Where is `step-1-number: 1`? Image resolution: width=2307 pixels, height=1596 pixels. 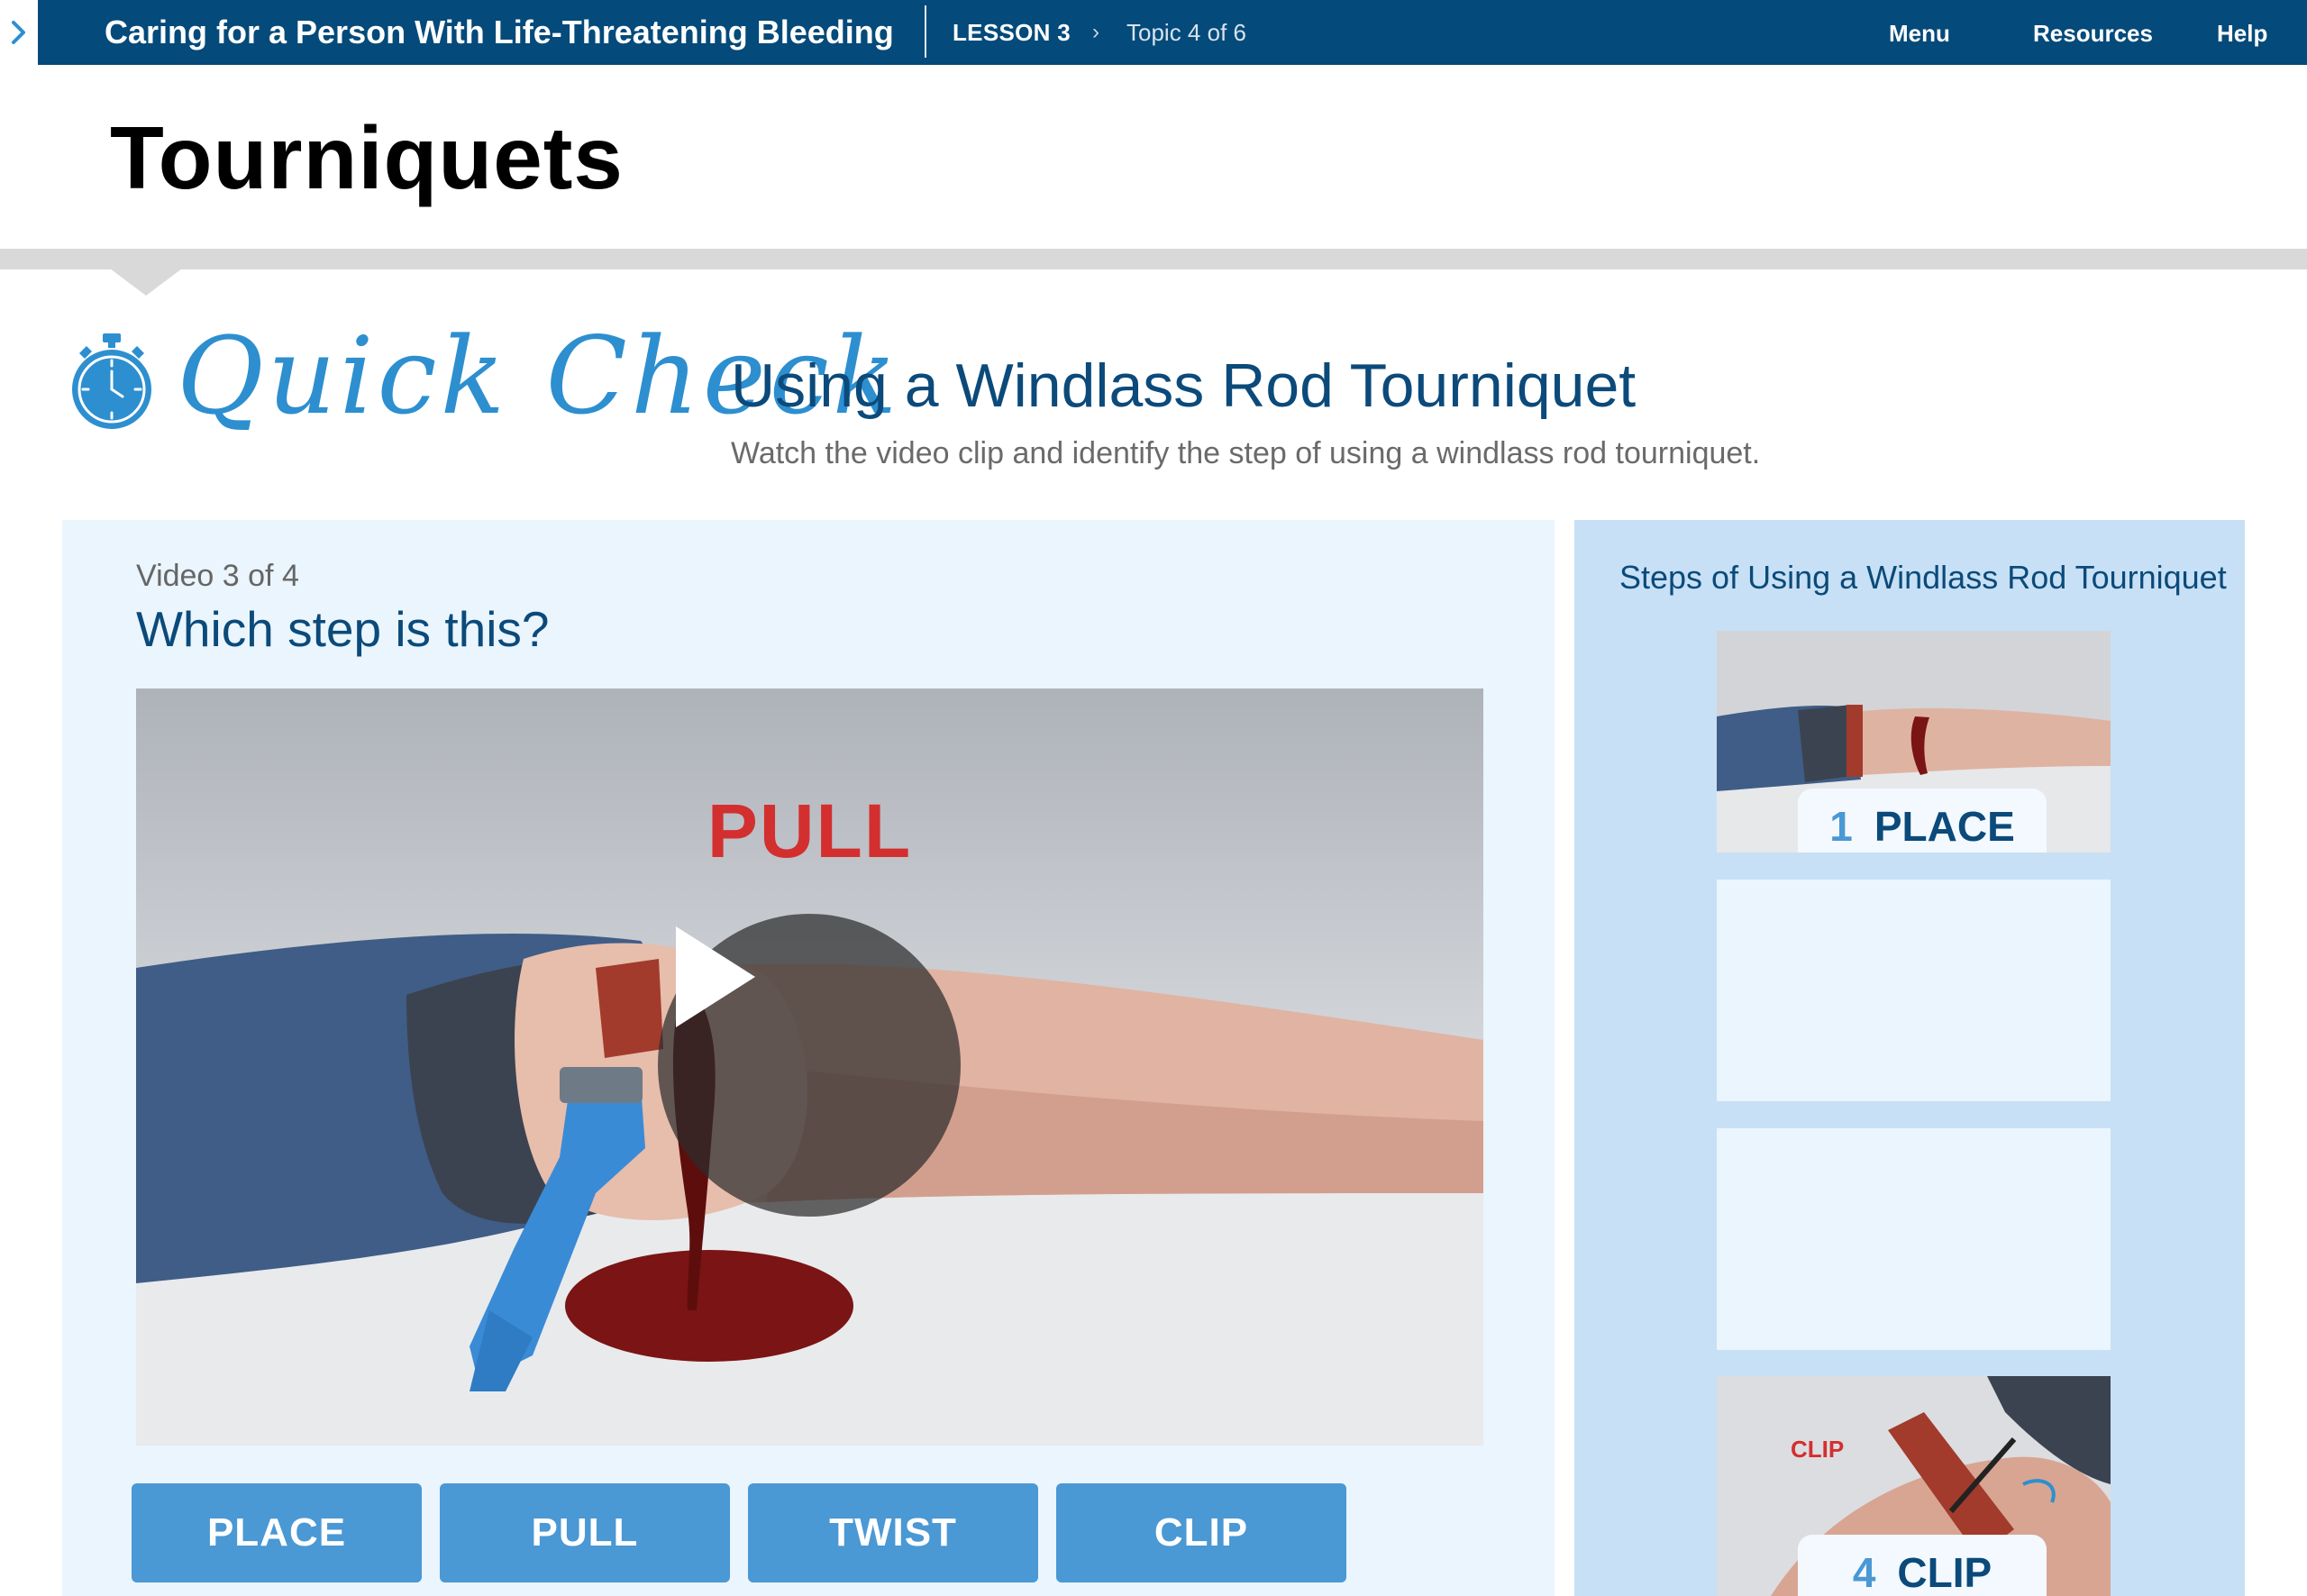
step-1-number: 1 is located at coordinates (1841, 826).